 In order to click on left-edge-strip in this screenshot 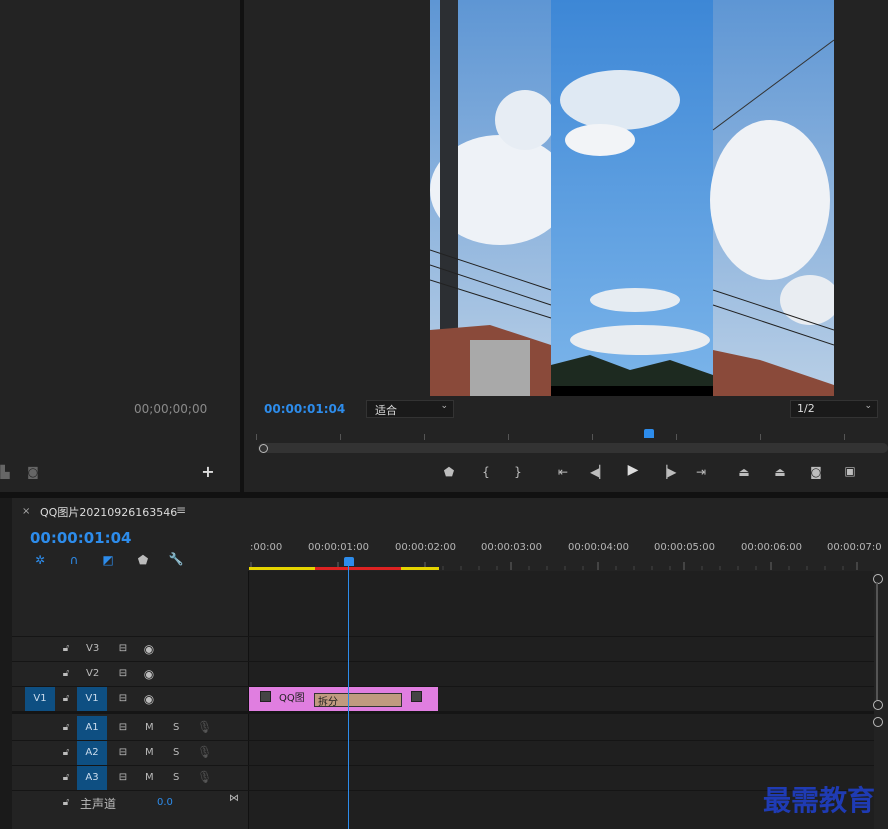, I will do `click(6, 663)`.